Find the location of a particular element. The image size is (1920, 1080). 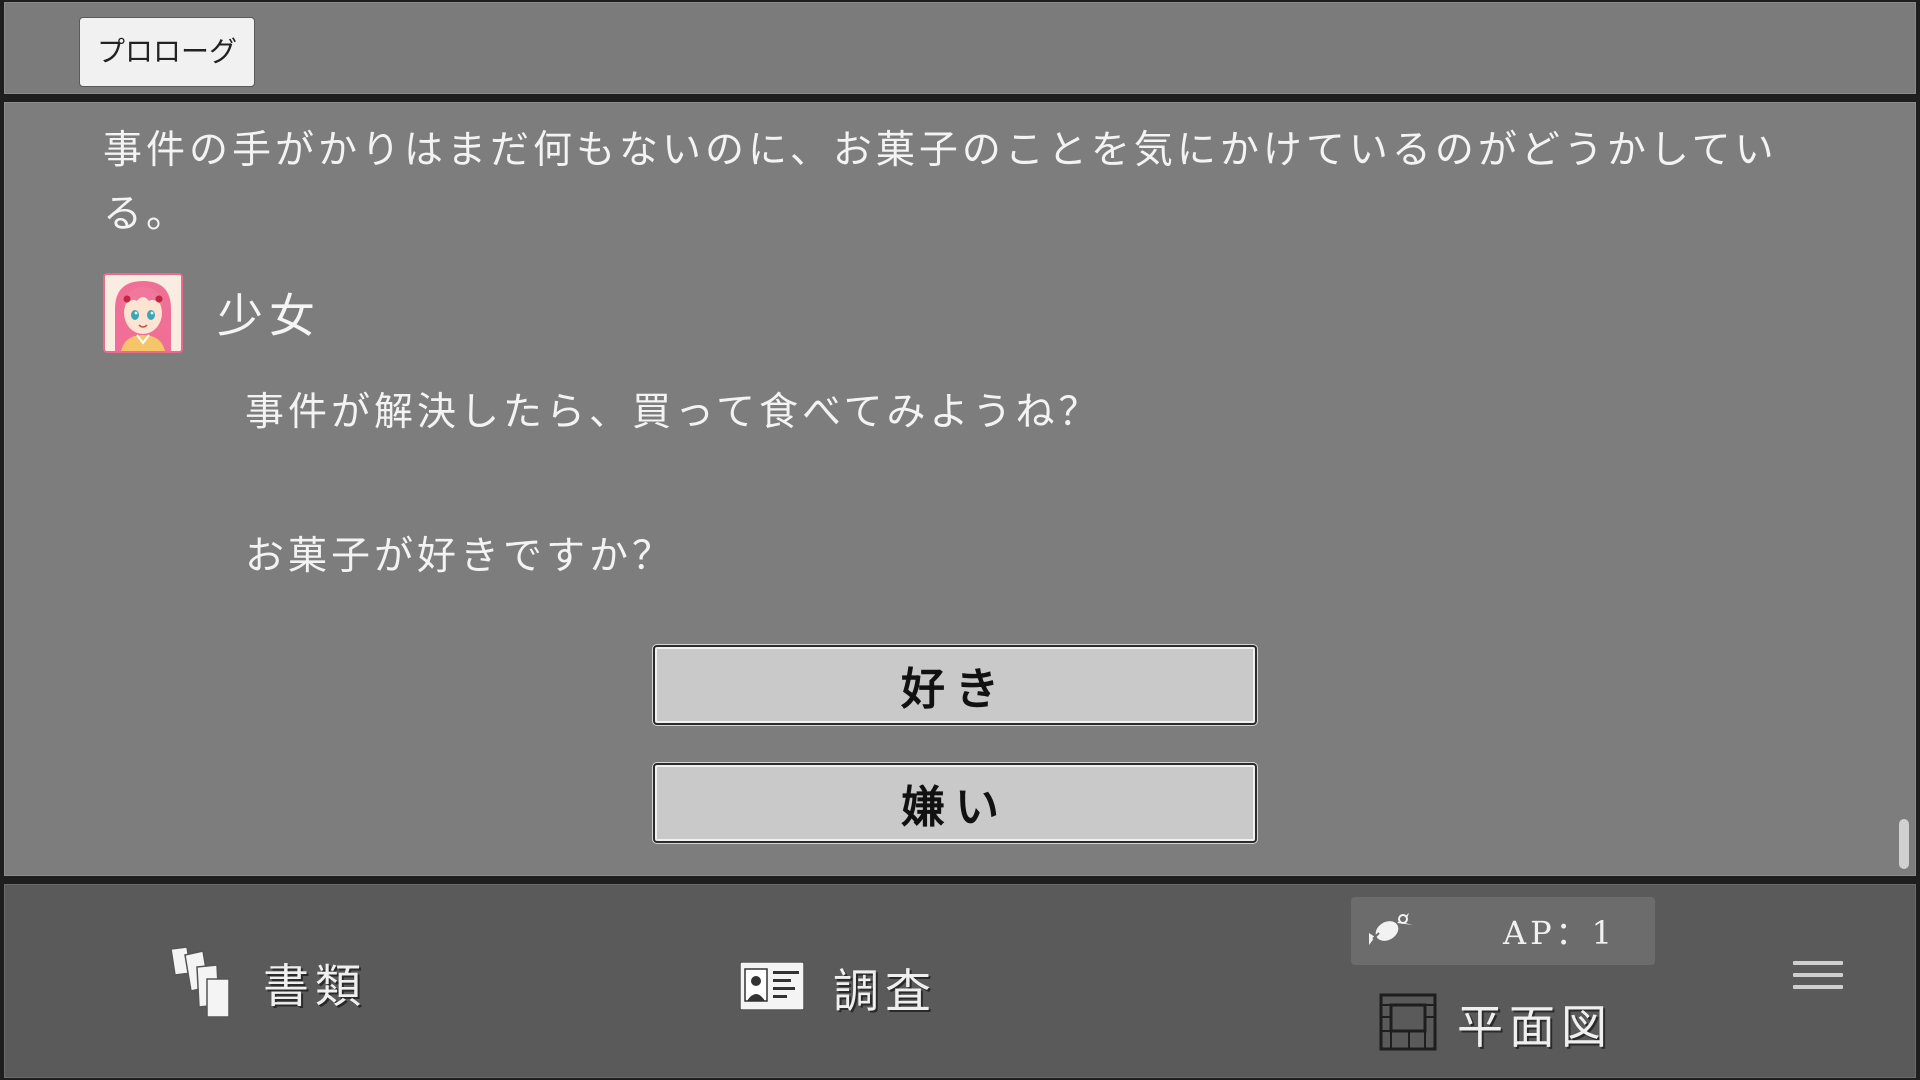

documents-button: 書類 is located at coordinates (267, 983).